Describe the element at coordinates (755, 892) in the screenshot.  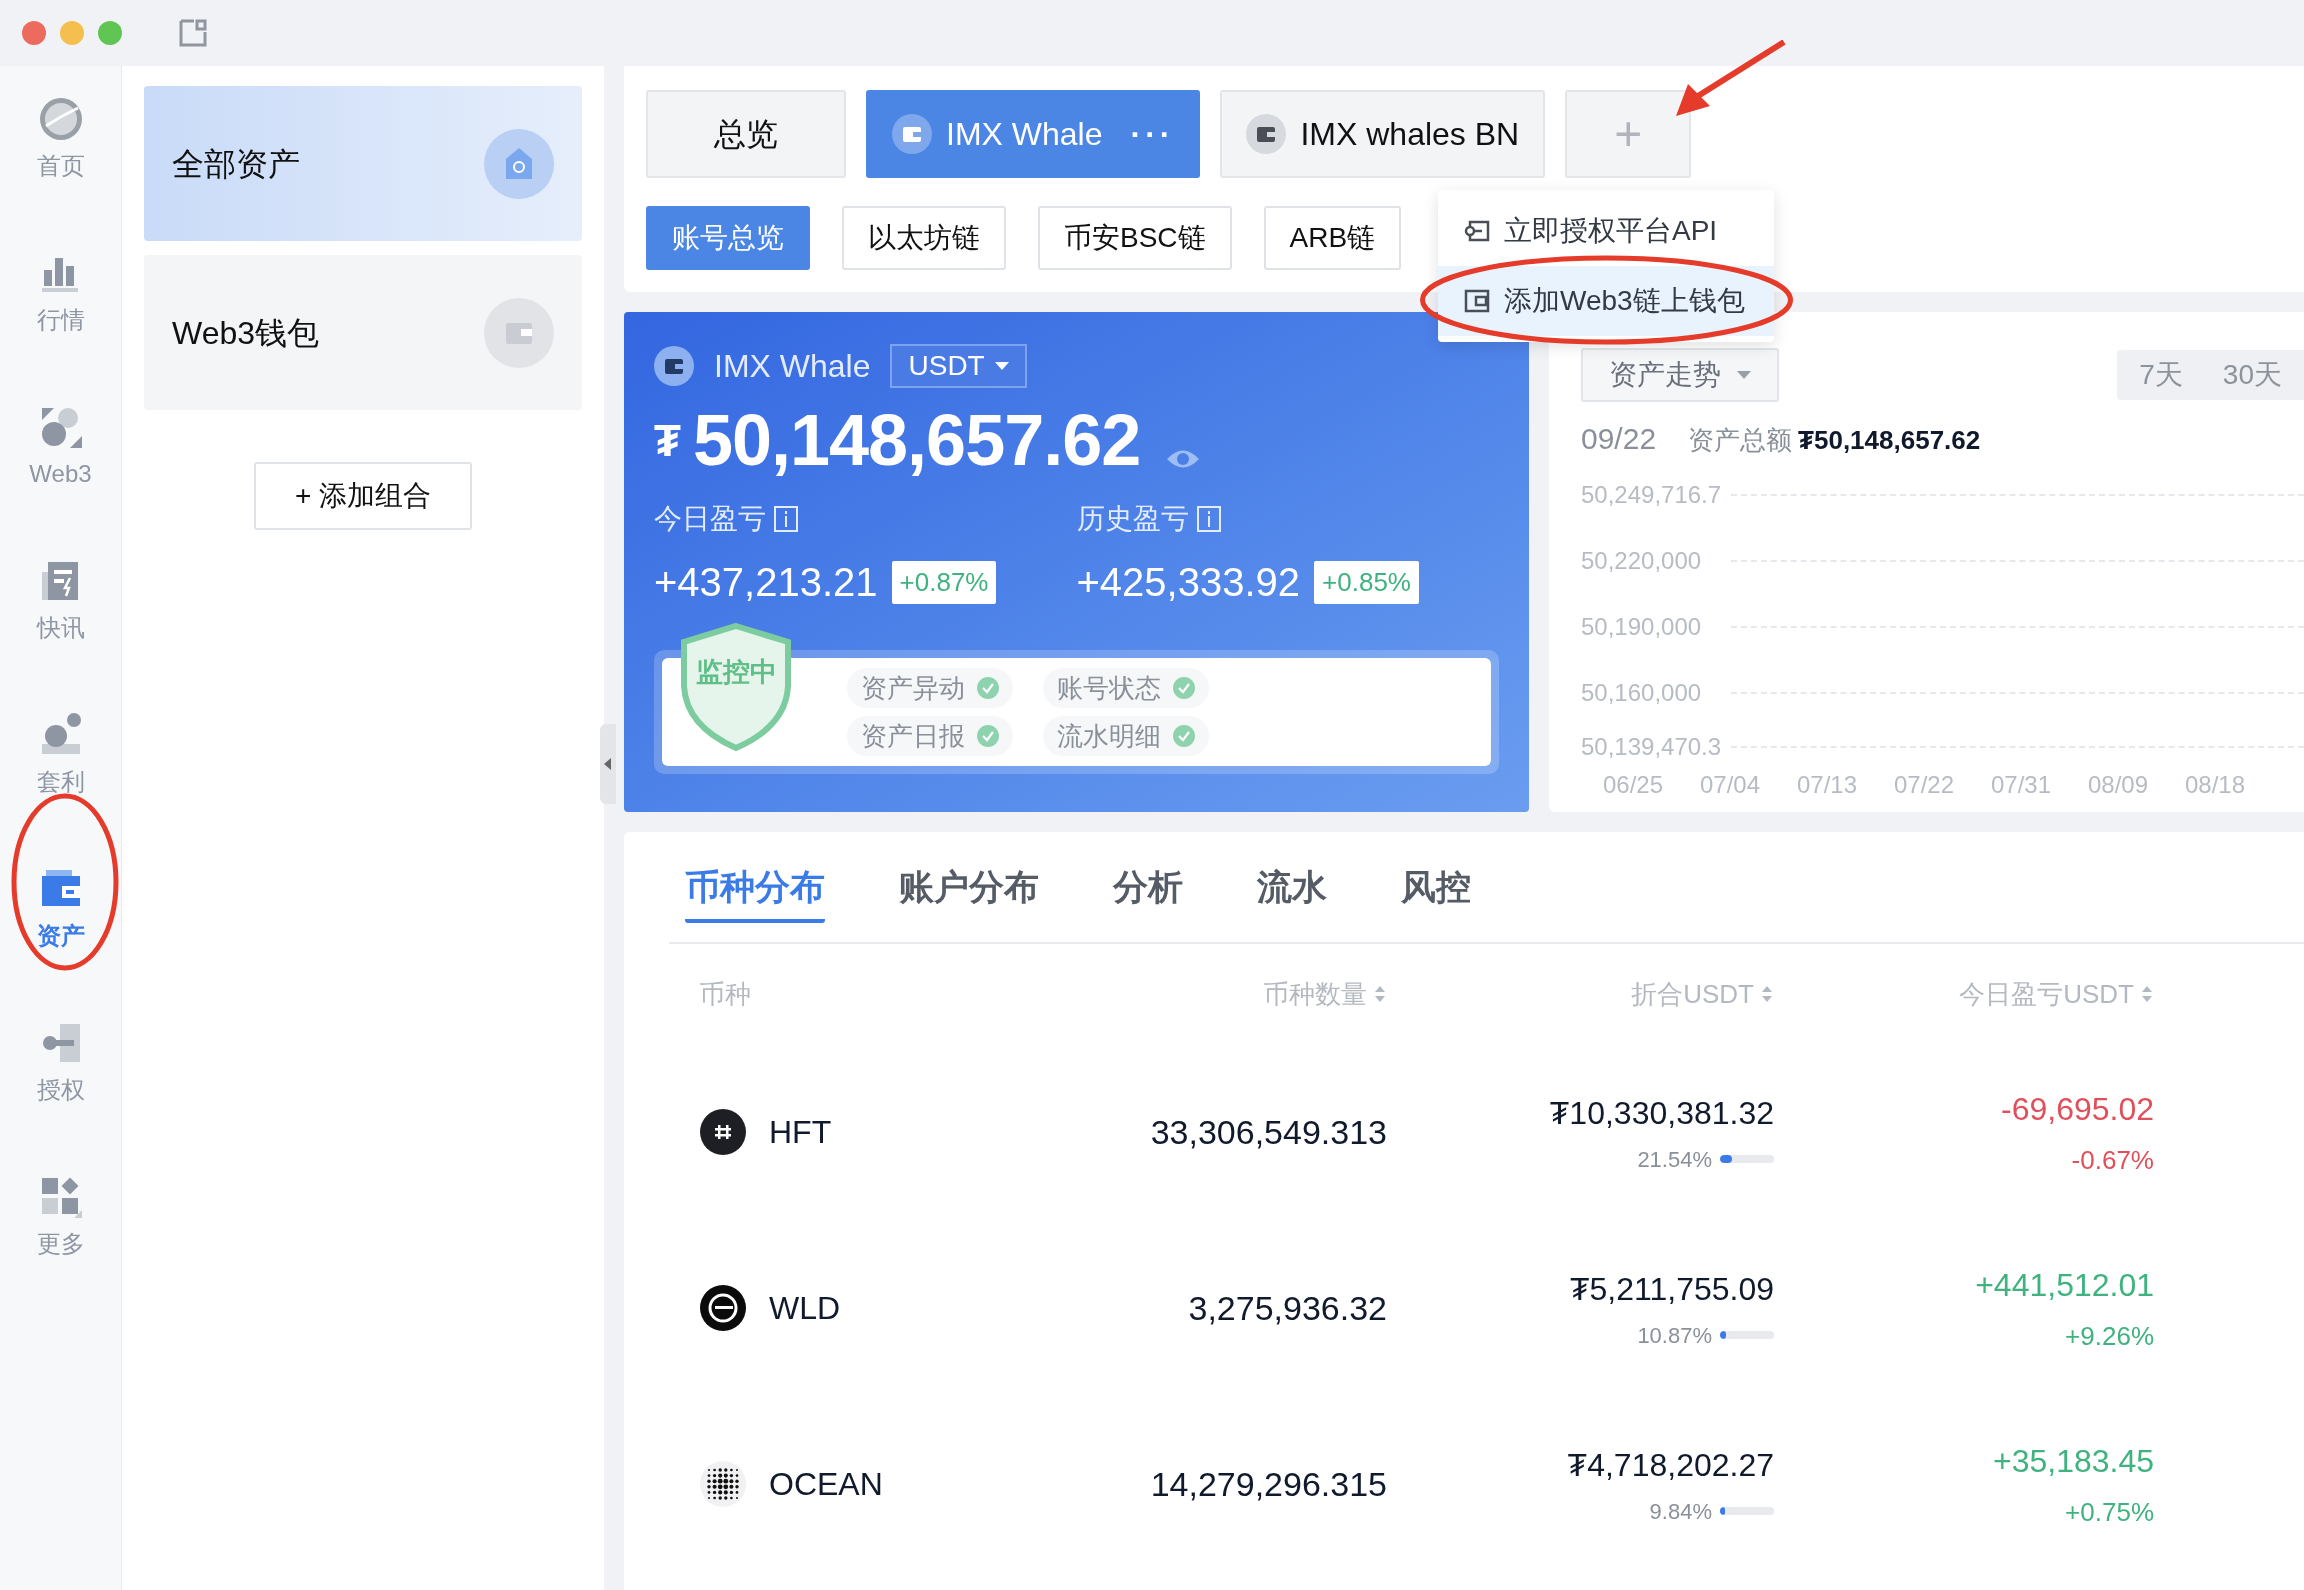
I see `detail-tab: 币种分布` at that location.